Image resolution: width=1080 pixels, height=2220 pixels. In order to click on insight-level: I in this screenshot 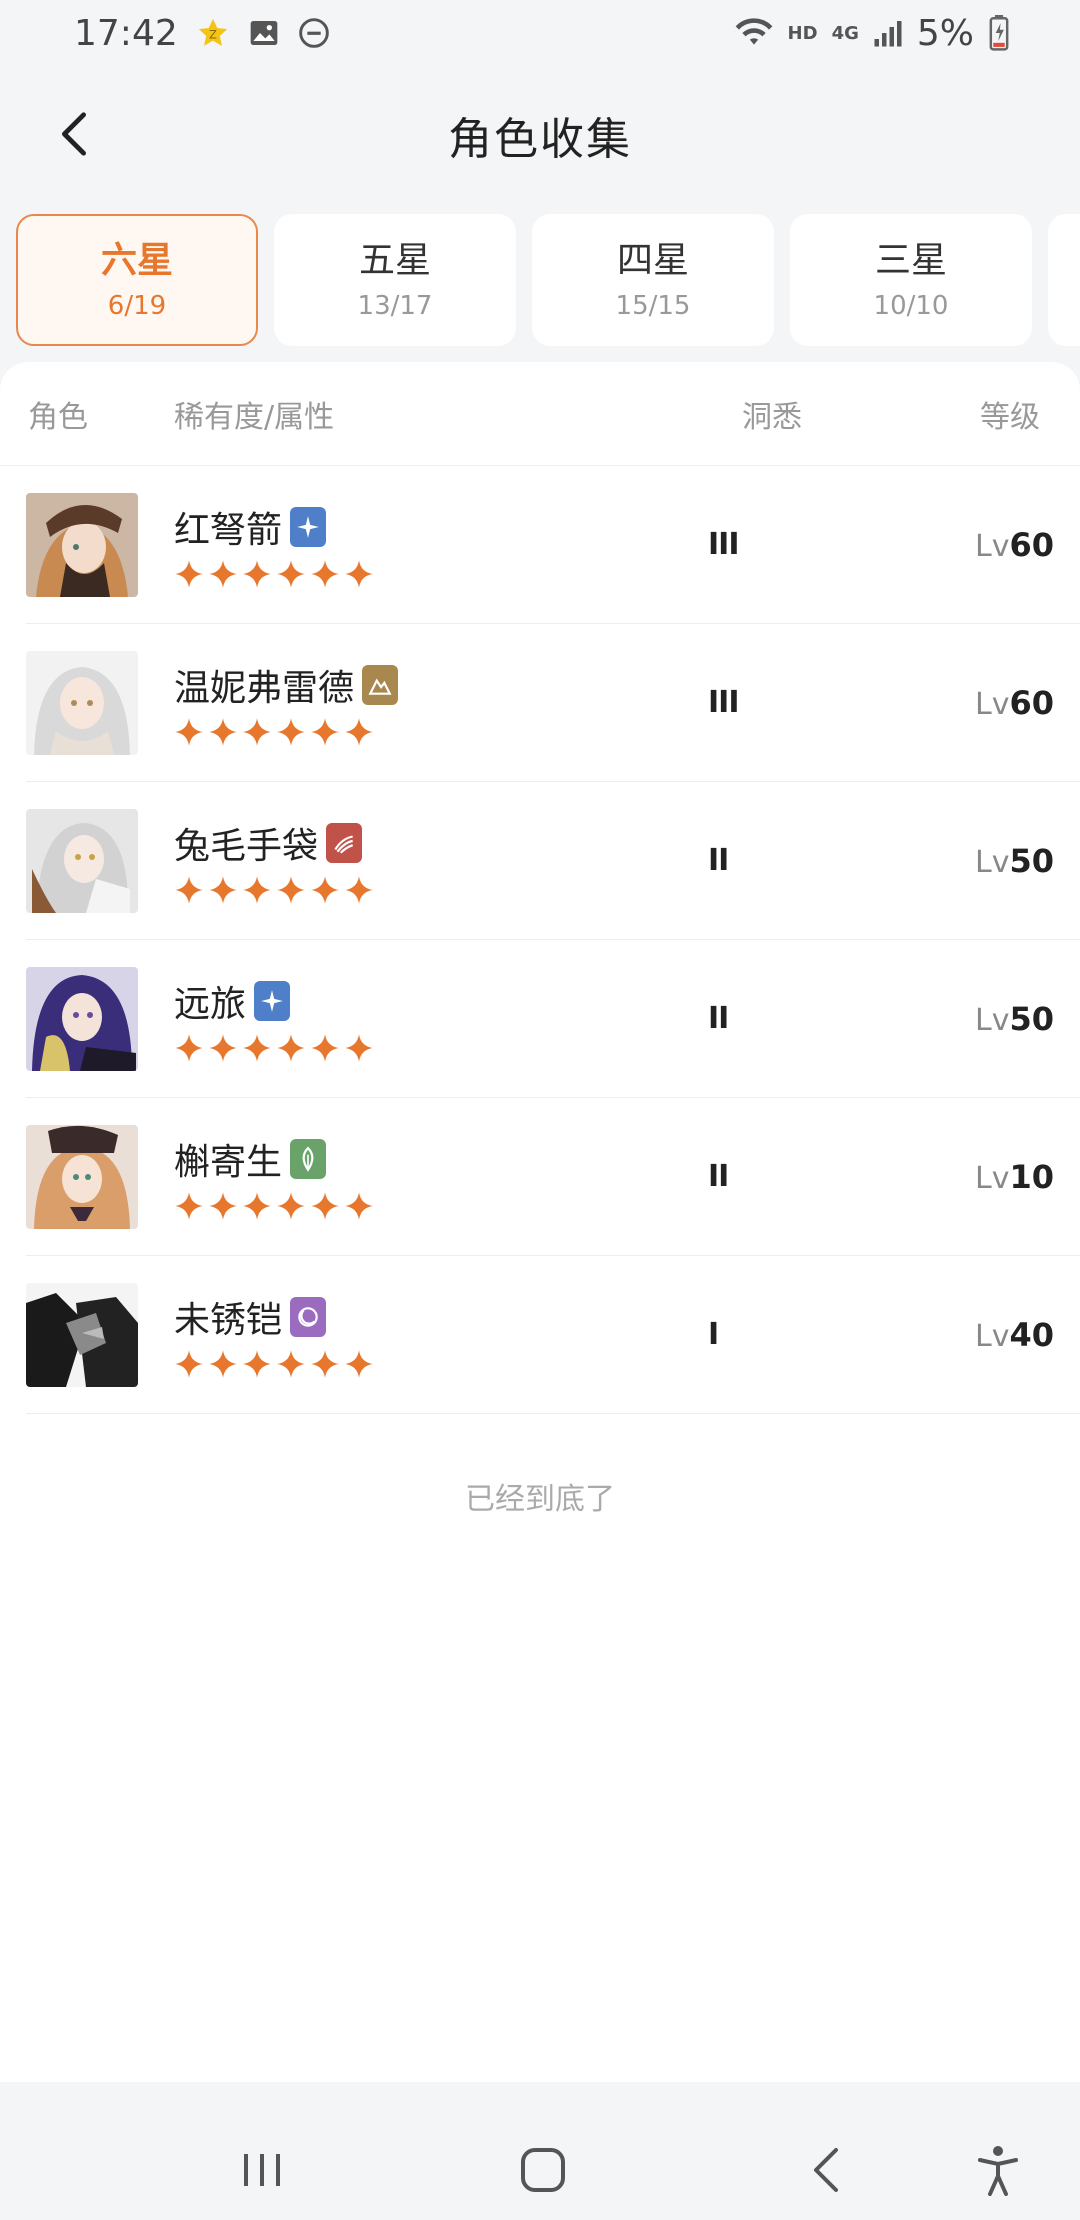, I will do `click(713, 1334)`.